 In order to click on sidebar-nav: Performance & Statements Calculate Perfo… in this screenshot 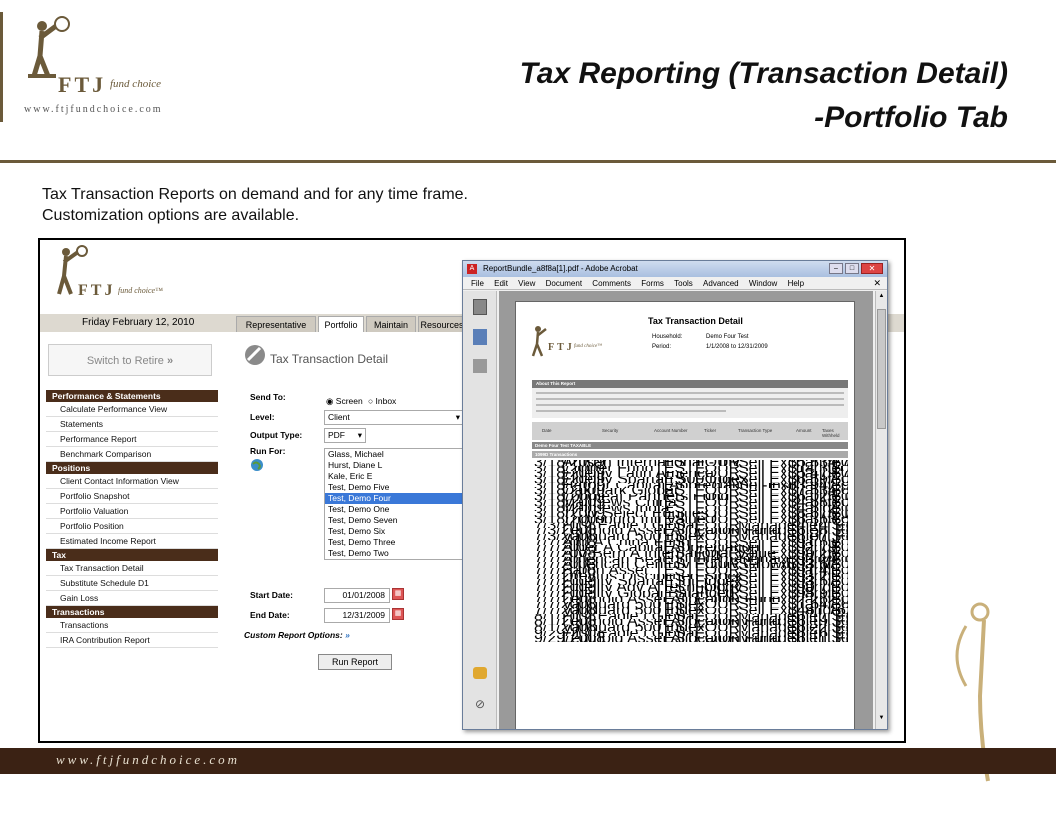, I will do `click(132, 519)`.